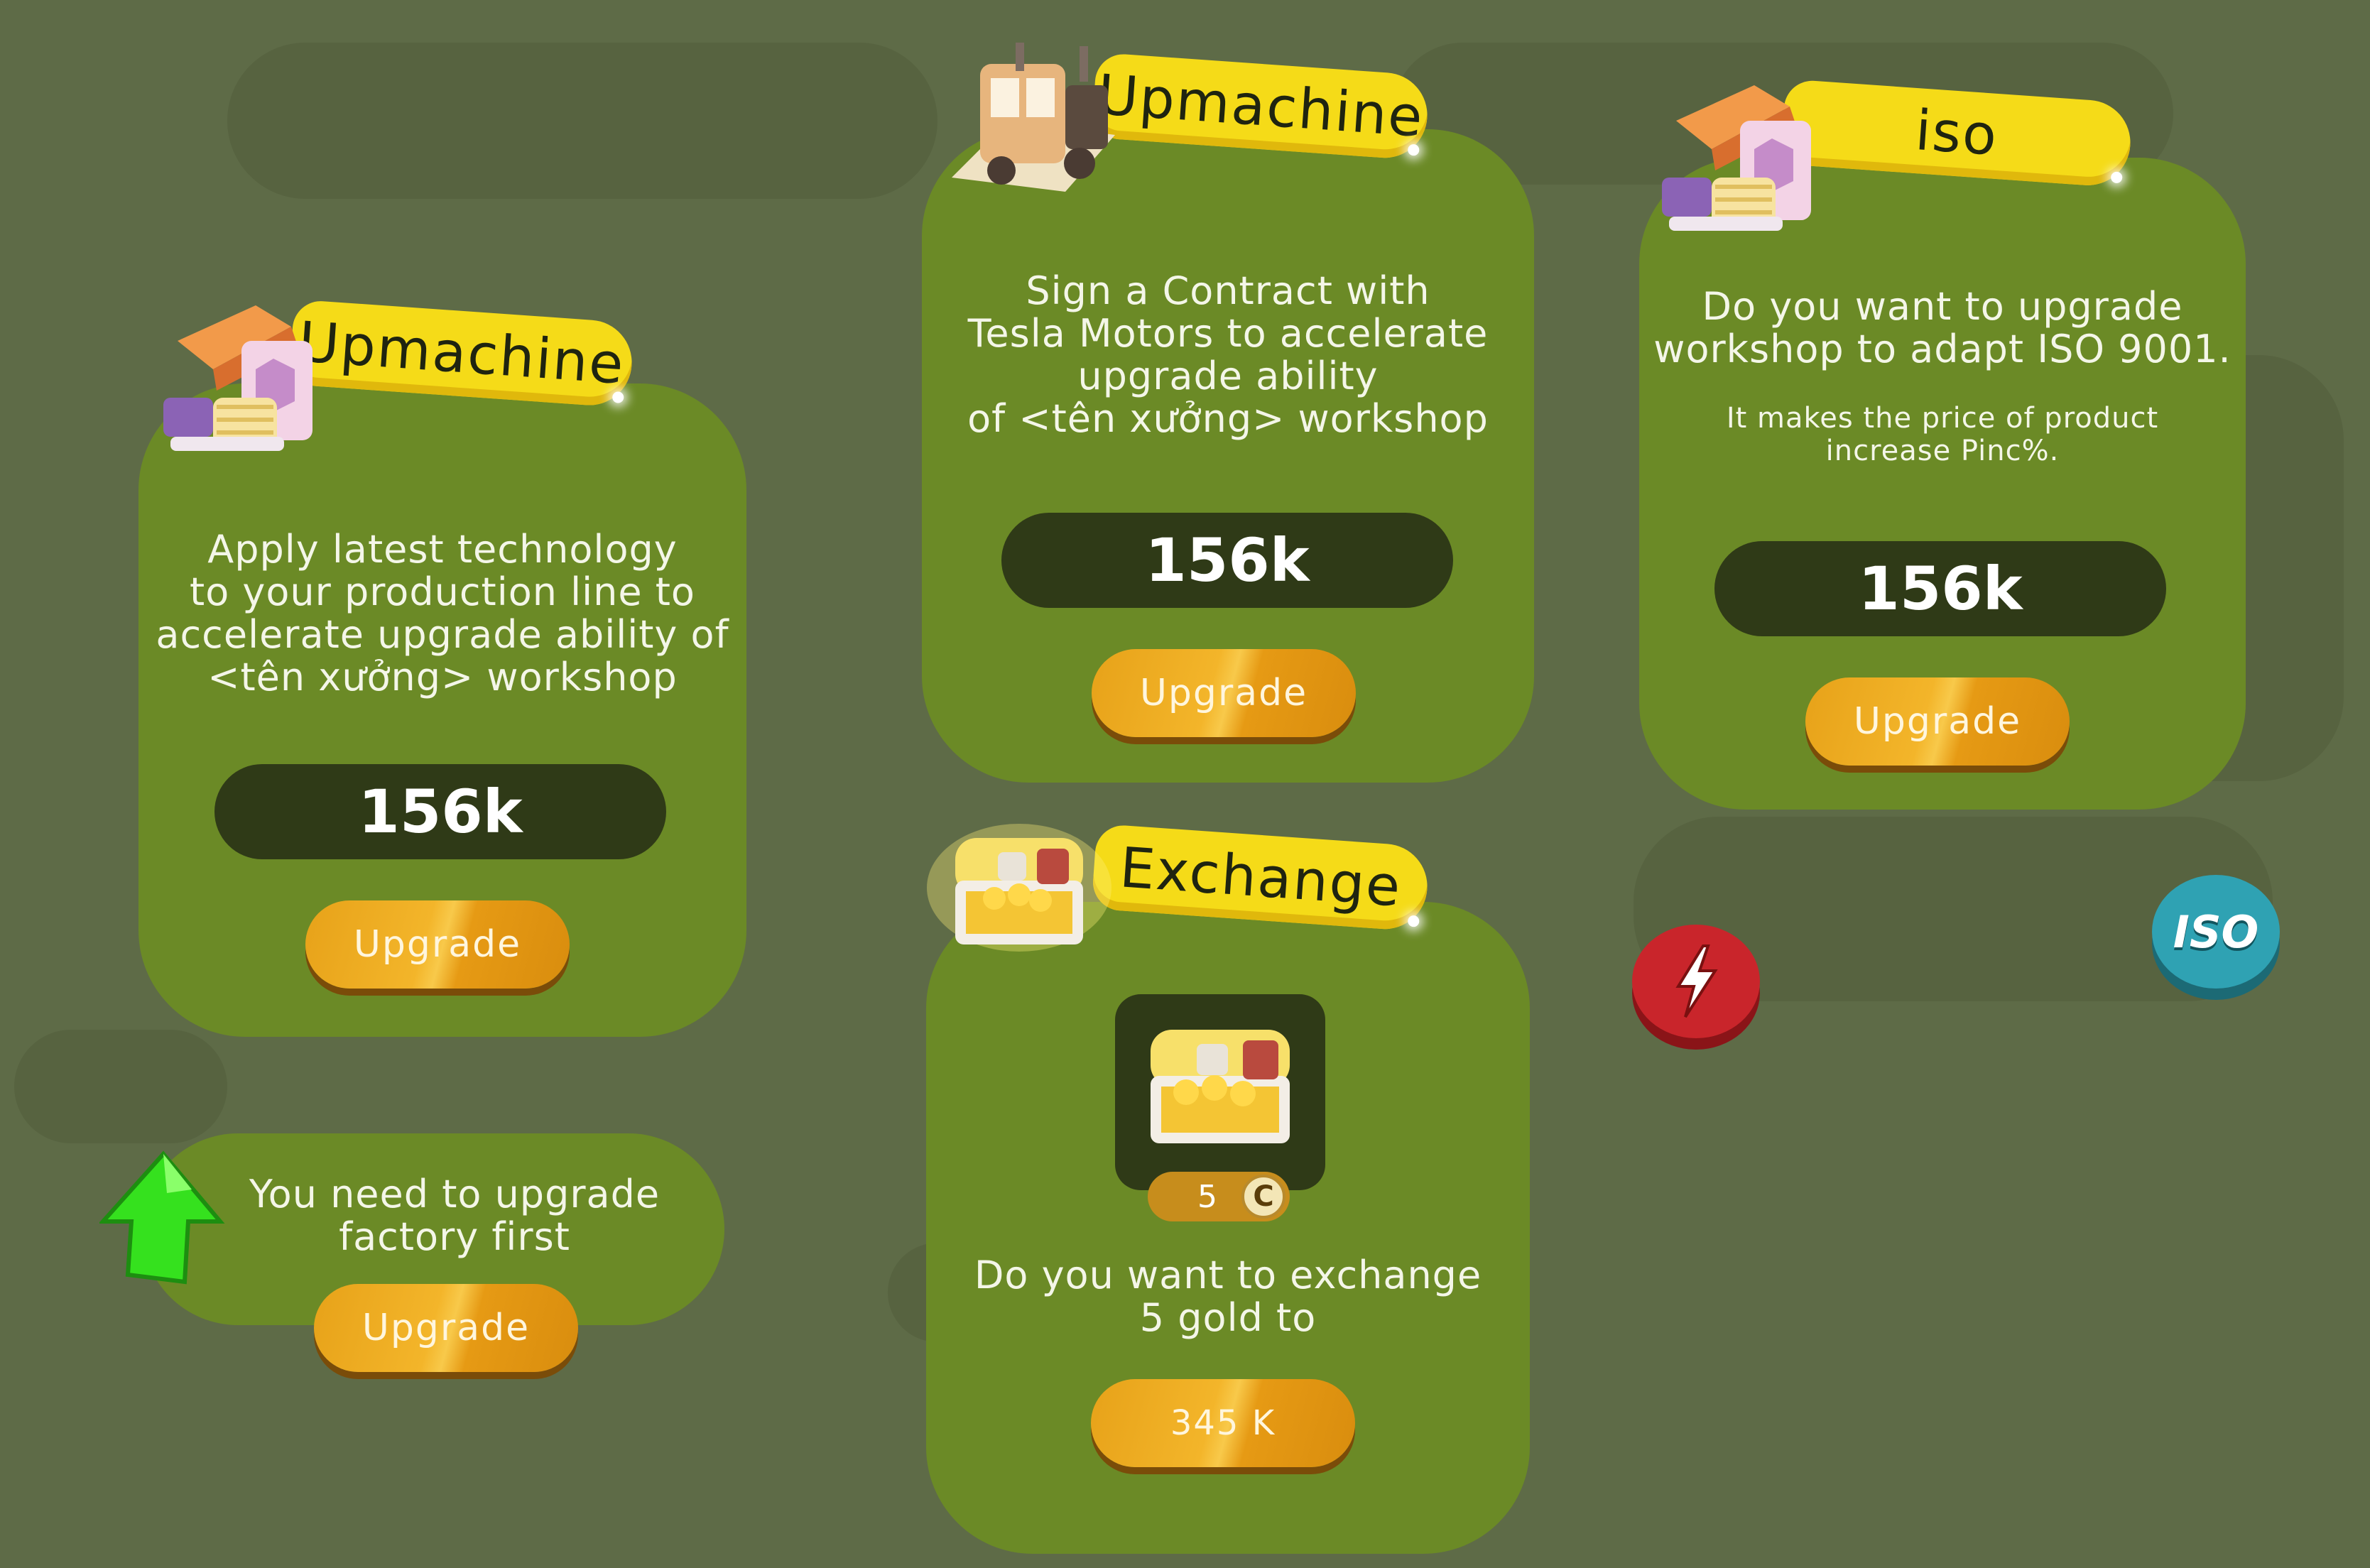 This screenshot has width=2370, height=1568. Describe the element at coordinates (1957, 133) in the screenshot. I see `card-title: iso` at that location.